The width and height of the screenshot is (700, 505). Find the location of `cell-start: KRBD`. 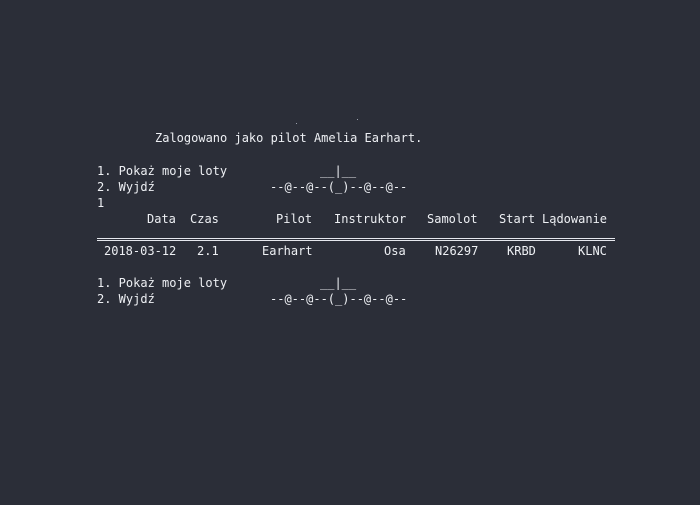

cell-start: KRBD is located at coordinates (521, 251).